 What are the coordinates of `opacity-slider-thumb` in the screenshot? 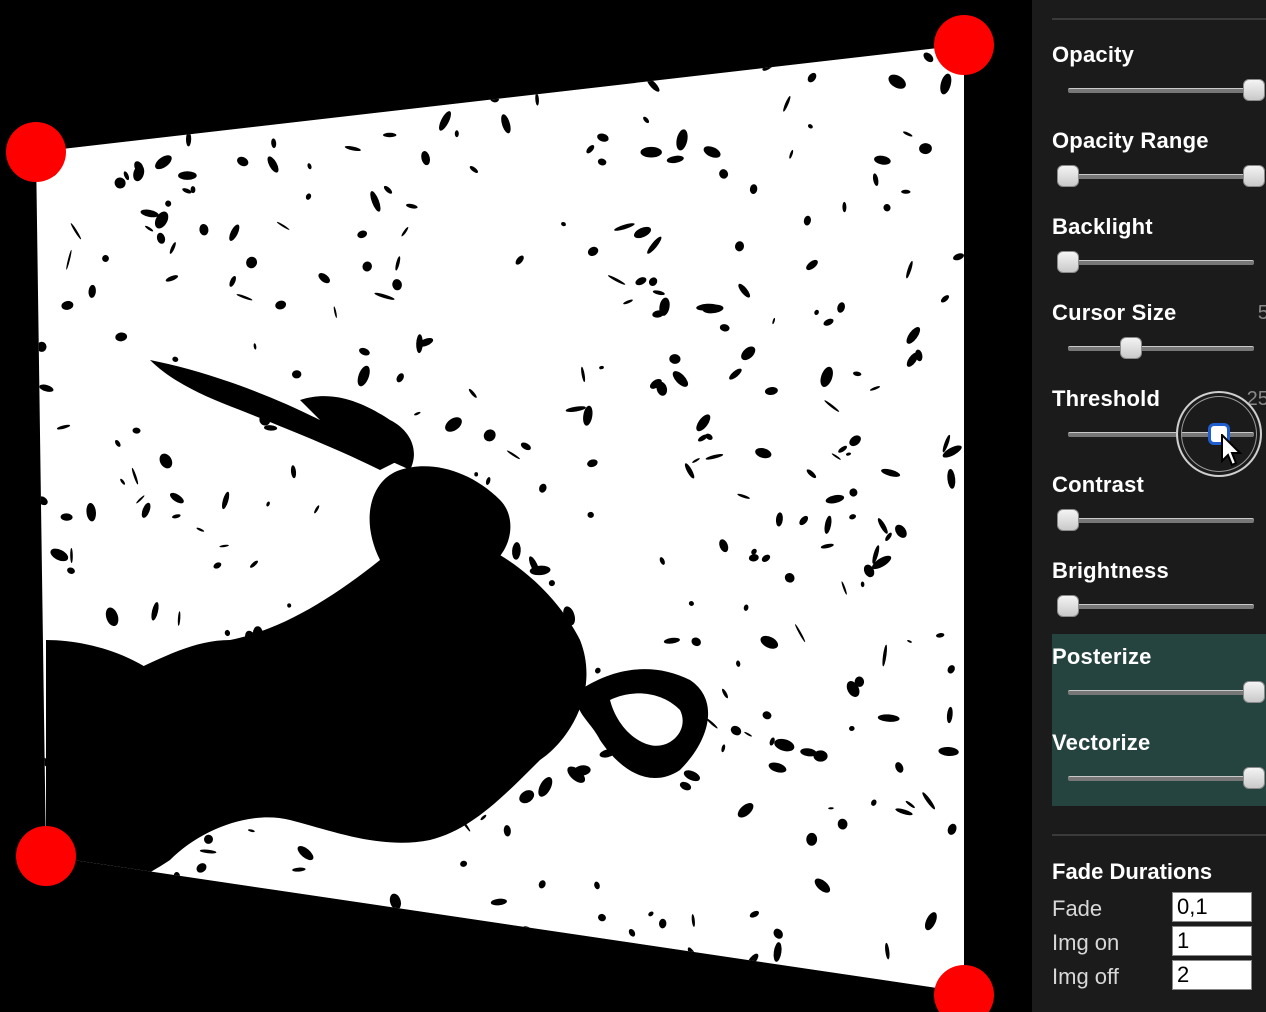 It's located at (1254, 90).